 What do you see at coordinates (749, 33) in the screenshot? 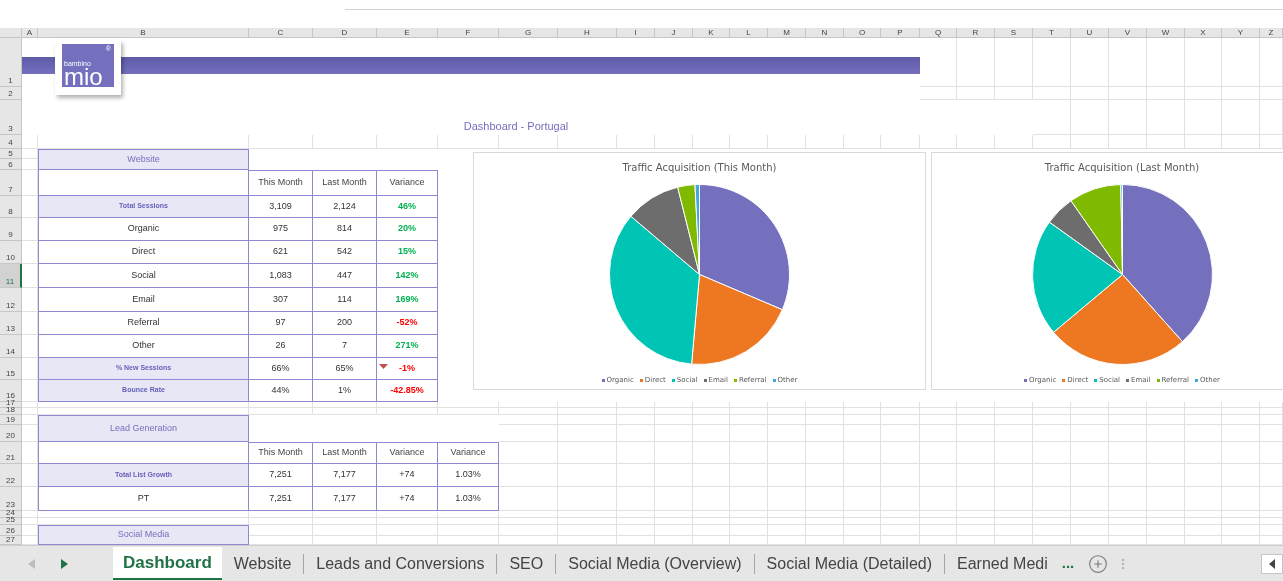
I see `column-header: L` at bounding box center [749, 33].